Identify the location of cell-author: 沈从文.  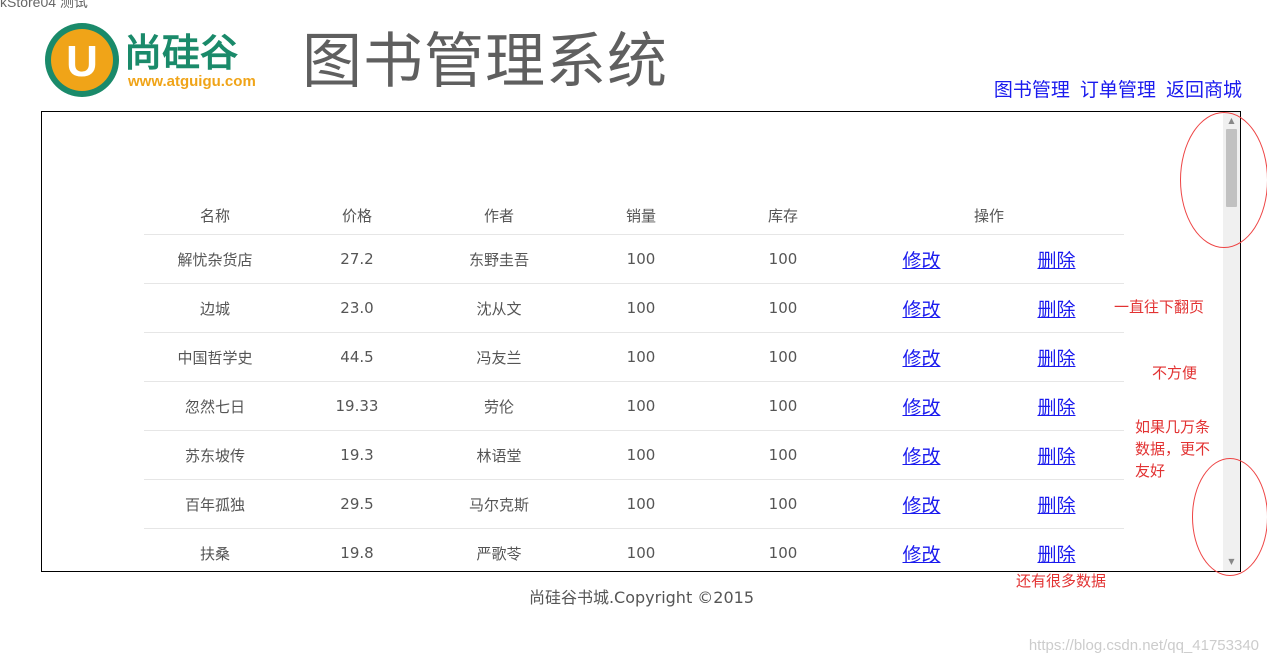
(499, 308).